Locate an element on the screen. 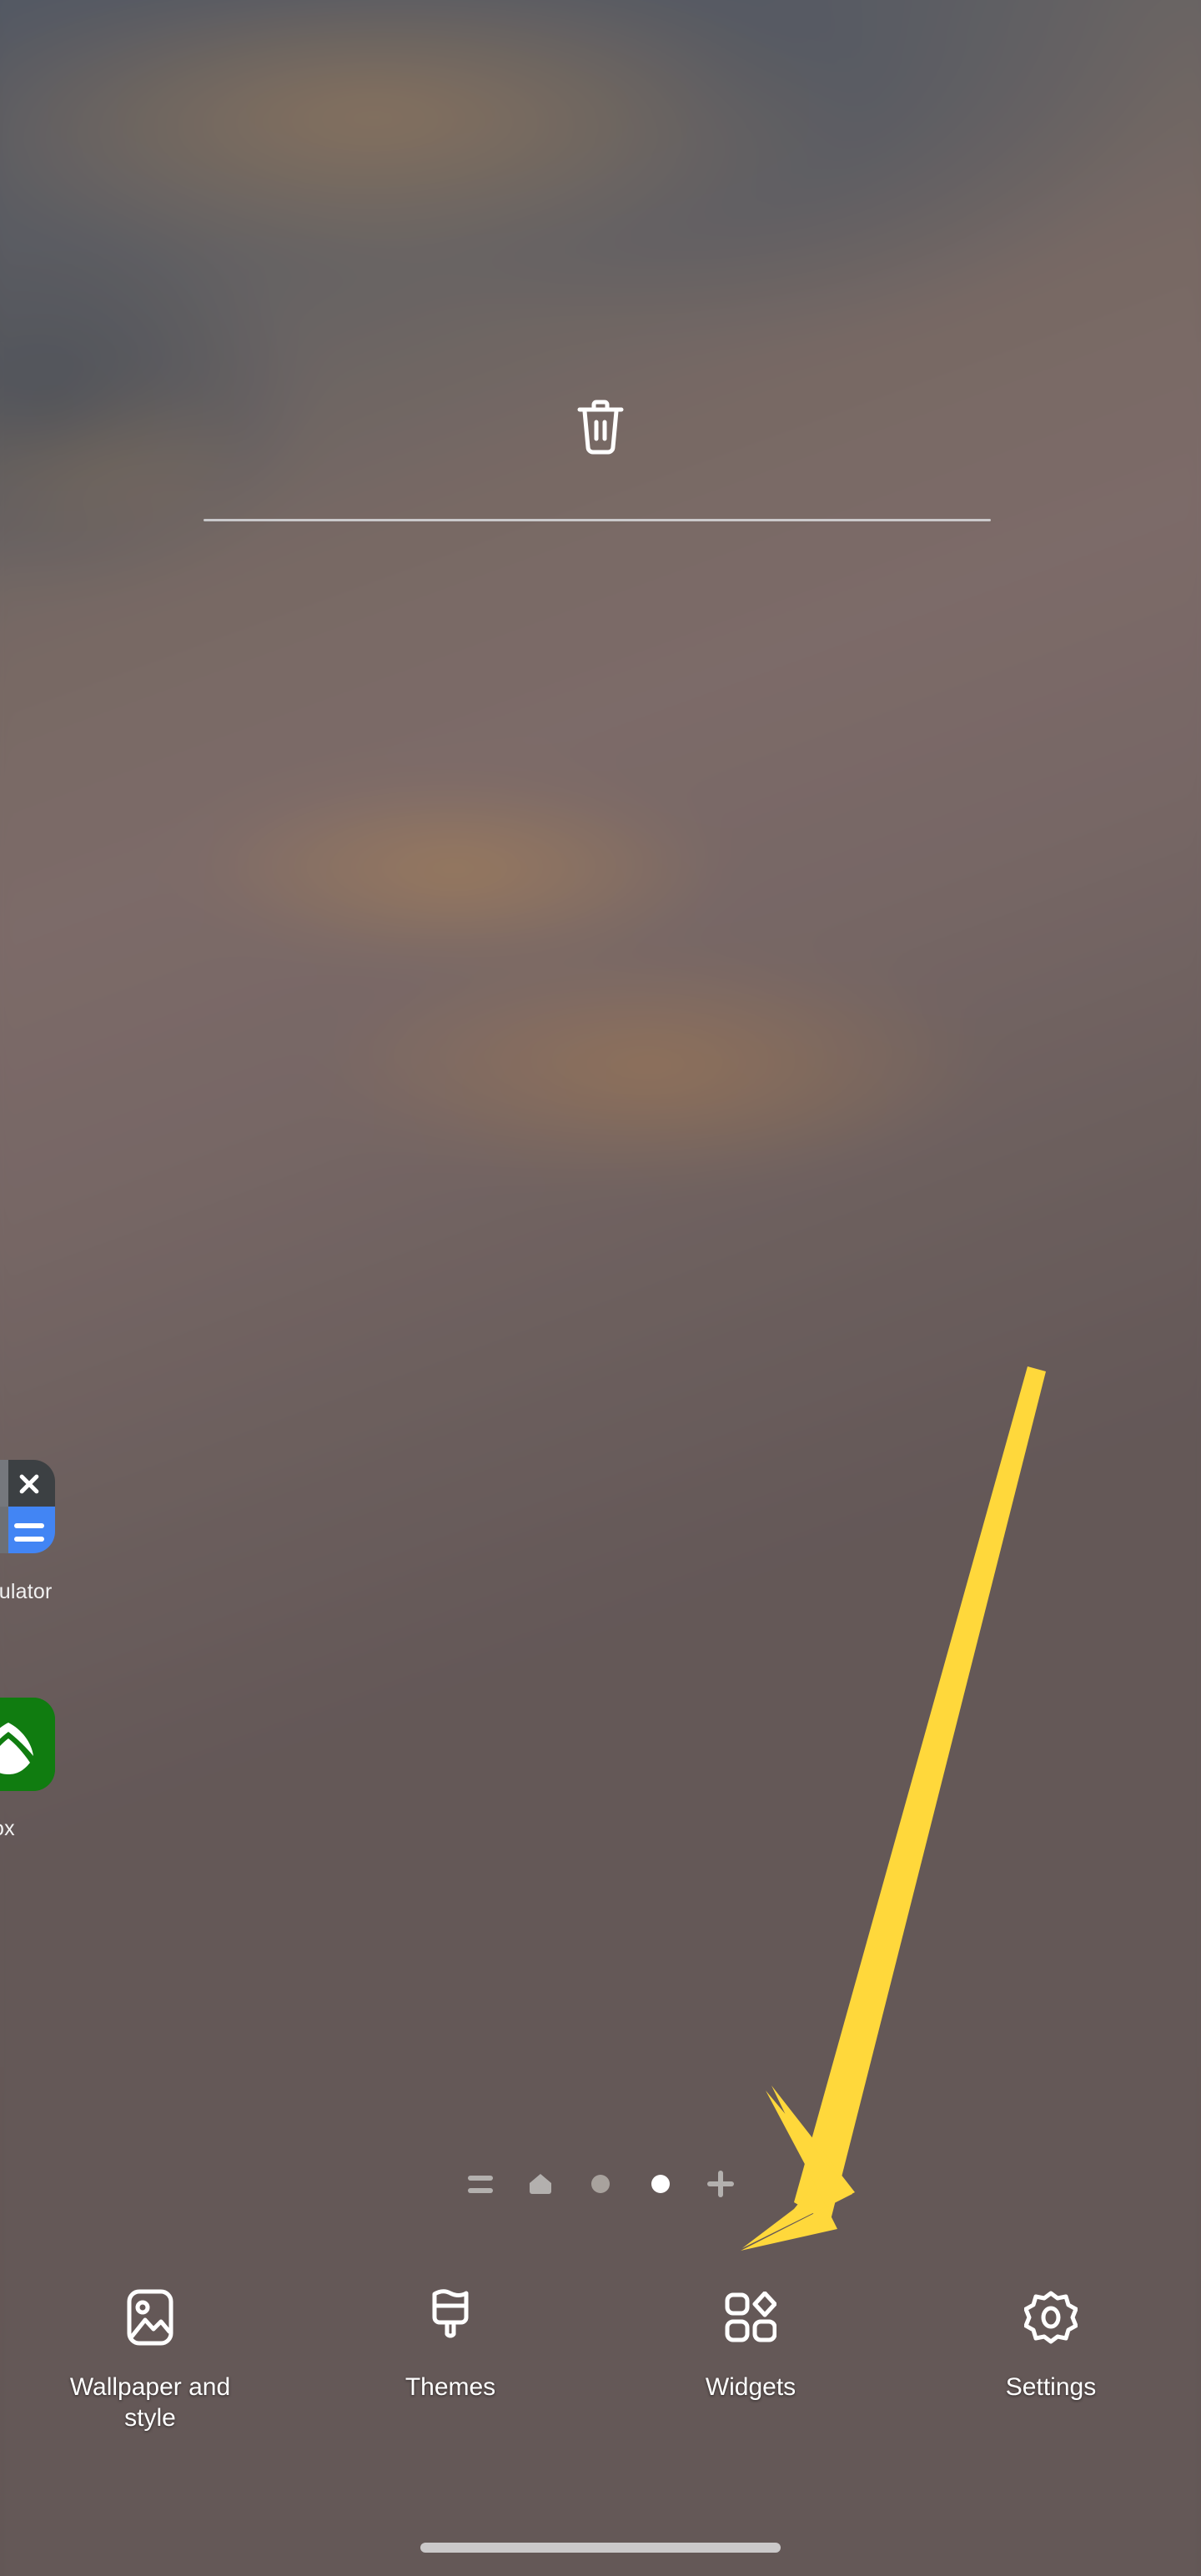 The height and width of the screenshot is (2576, 1201). widgets-grid-icon is located at coordinates (751, 2317).